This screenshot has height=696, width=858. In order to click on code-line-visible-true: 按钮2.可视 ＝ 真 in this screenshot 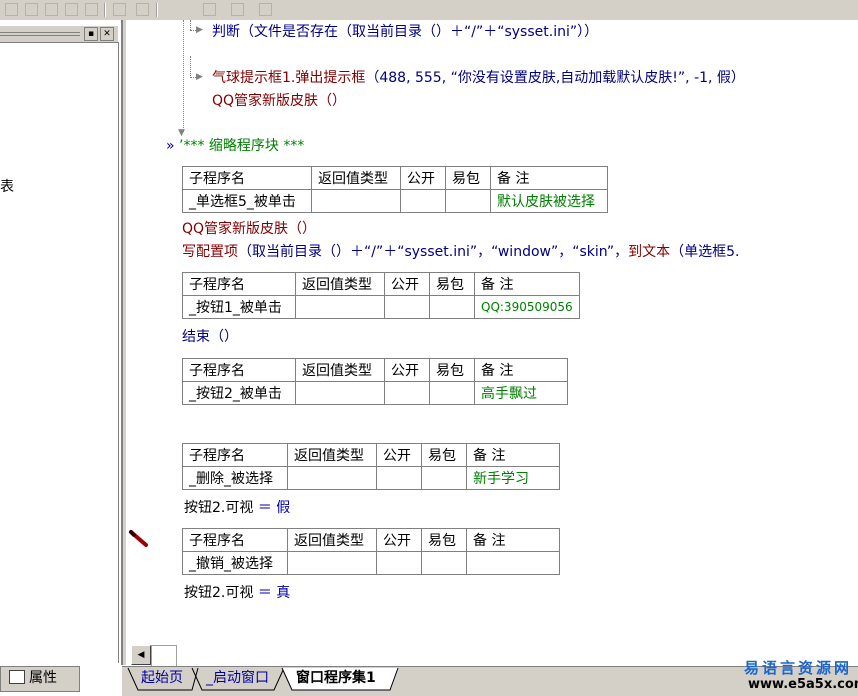, I will do `click(237, 593)`.